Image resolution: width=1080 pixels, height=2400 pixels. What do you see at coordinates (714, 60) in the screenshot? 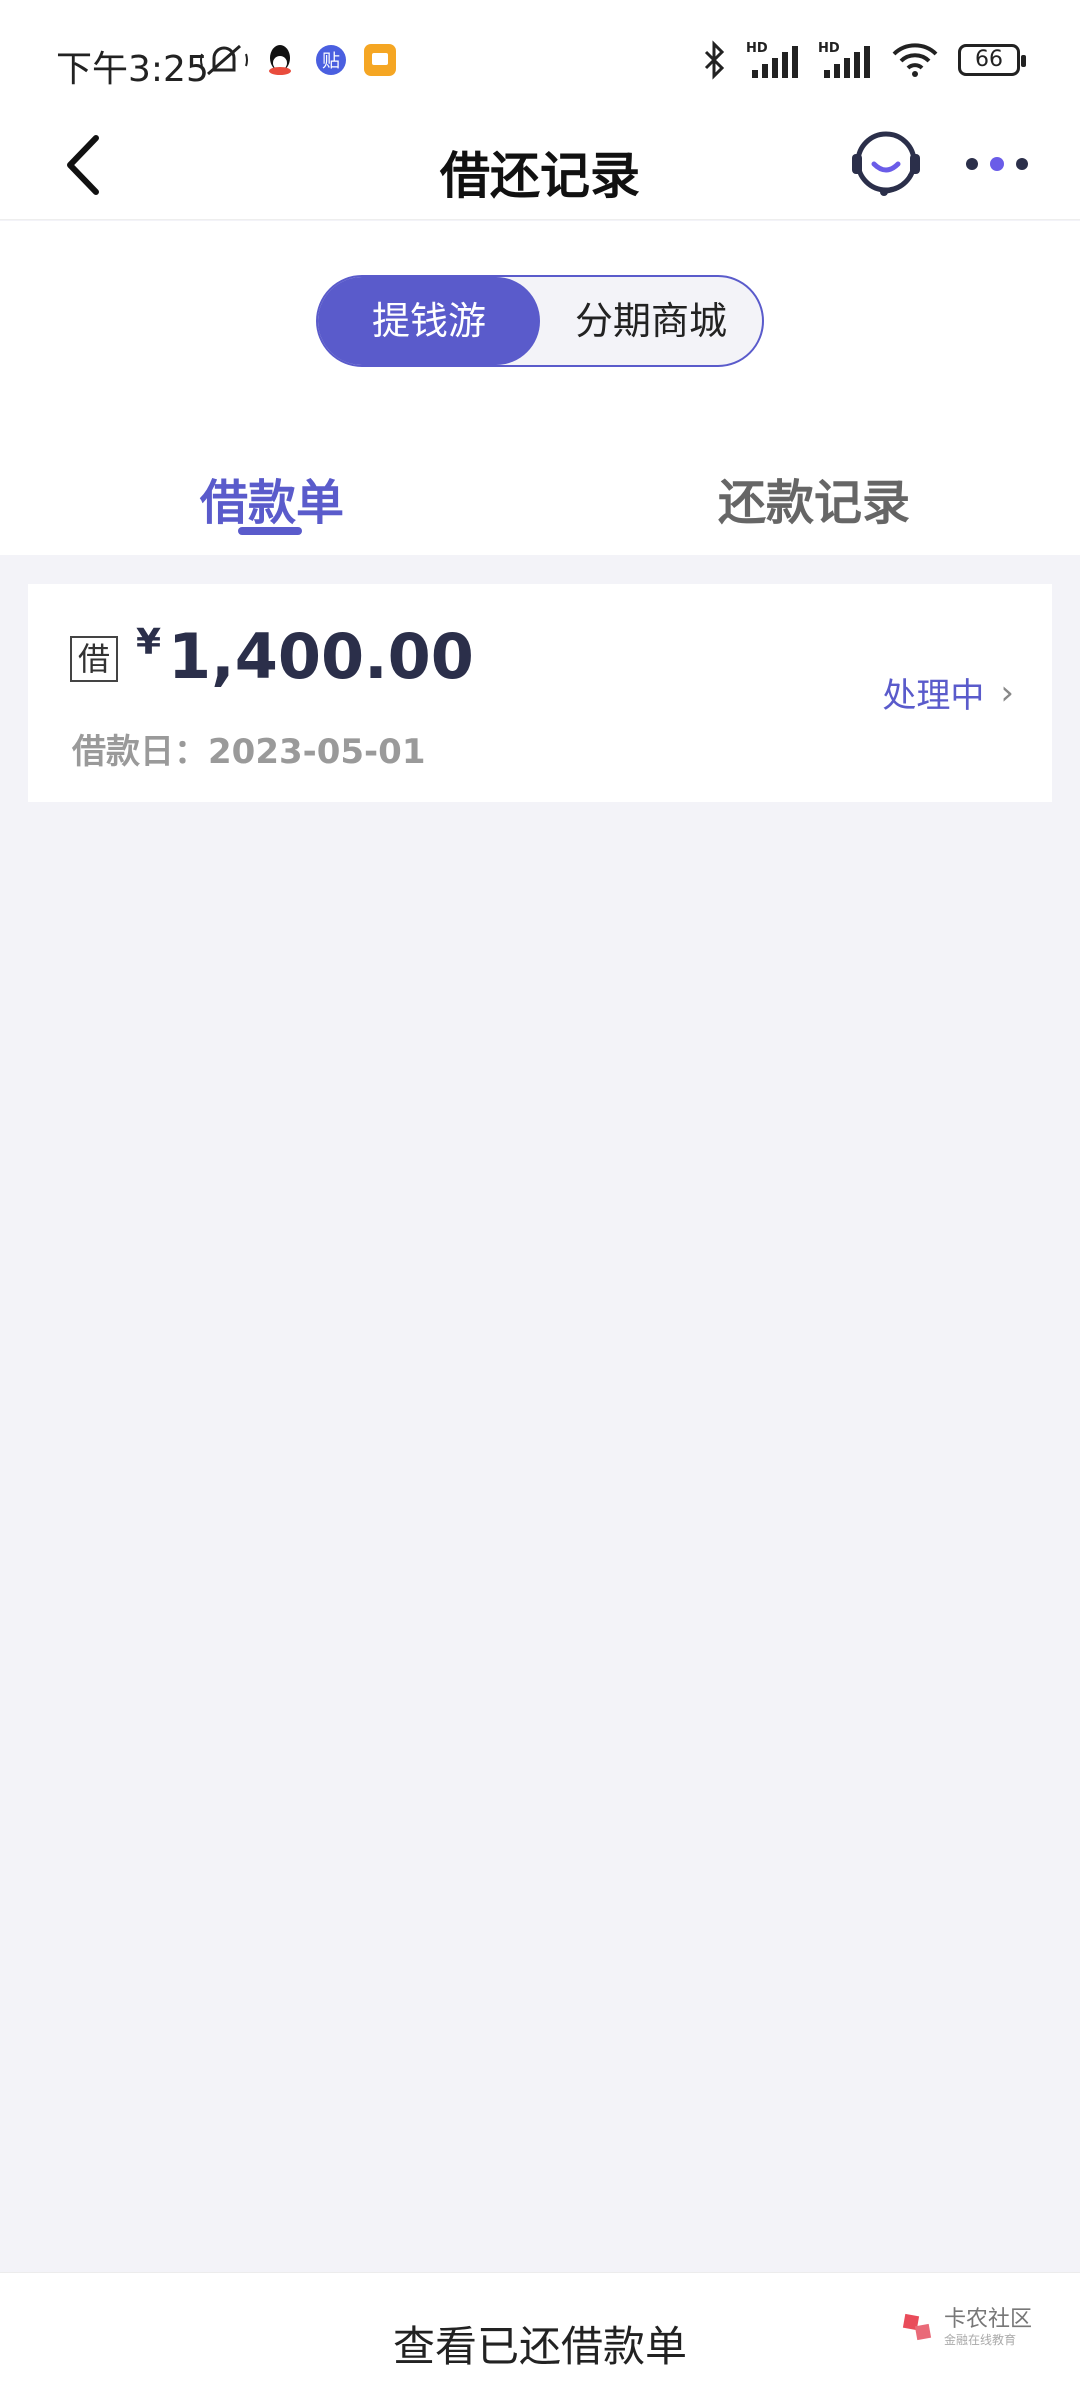
I see `bluetooth-icon` at bounding box center [714, 60].